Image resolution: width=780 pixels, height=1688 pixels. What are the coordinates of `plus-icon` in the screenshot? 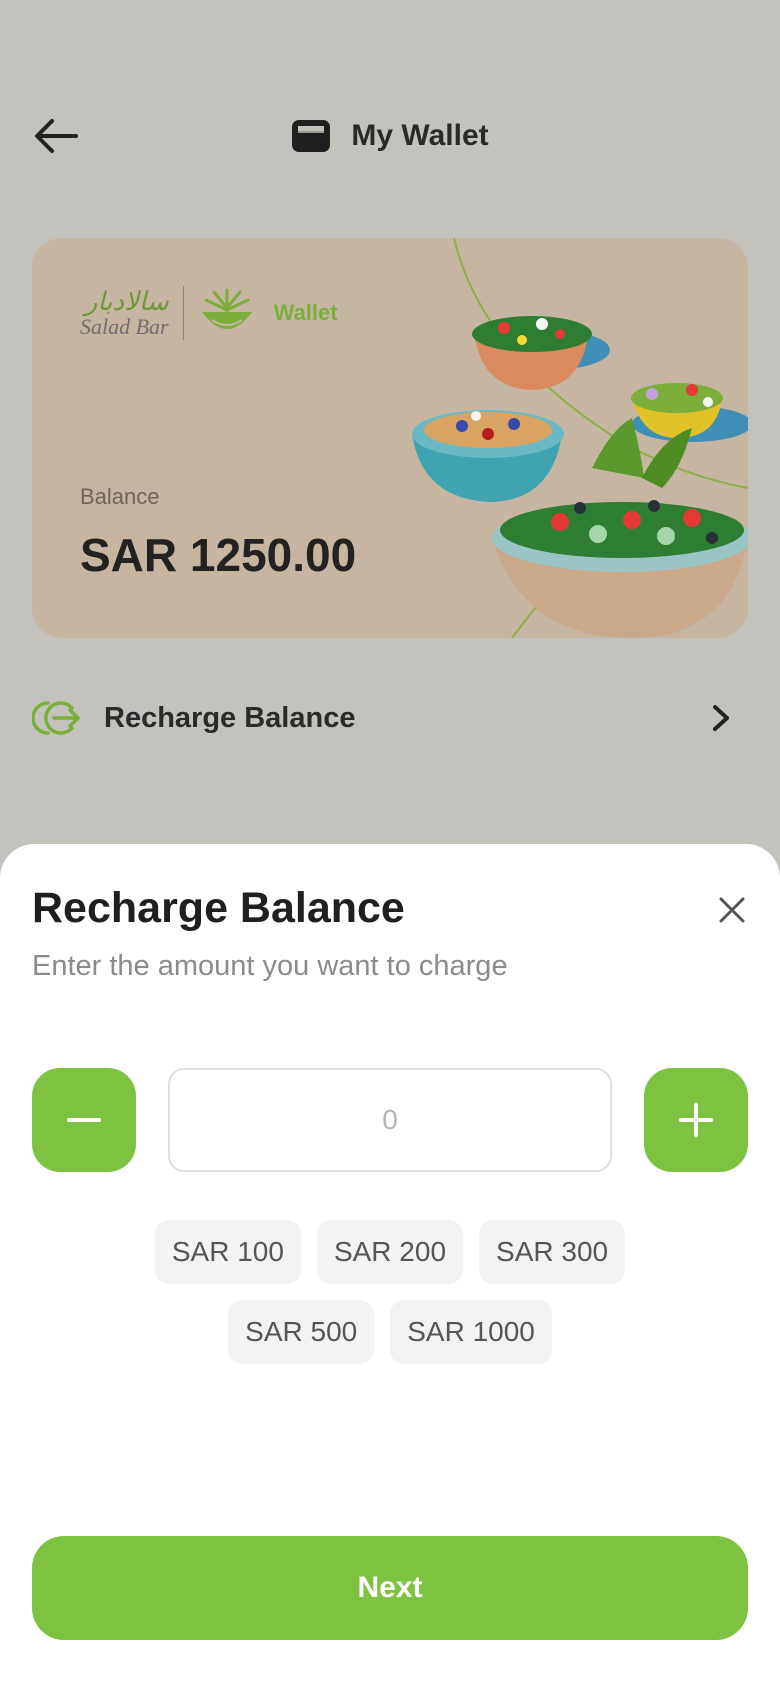 It's located at (696, 1120).